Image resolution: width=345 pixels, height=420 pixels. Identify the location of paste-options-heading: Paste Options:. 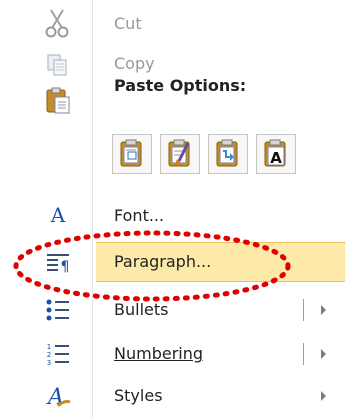
(180, 85).